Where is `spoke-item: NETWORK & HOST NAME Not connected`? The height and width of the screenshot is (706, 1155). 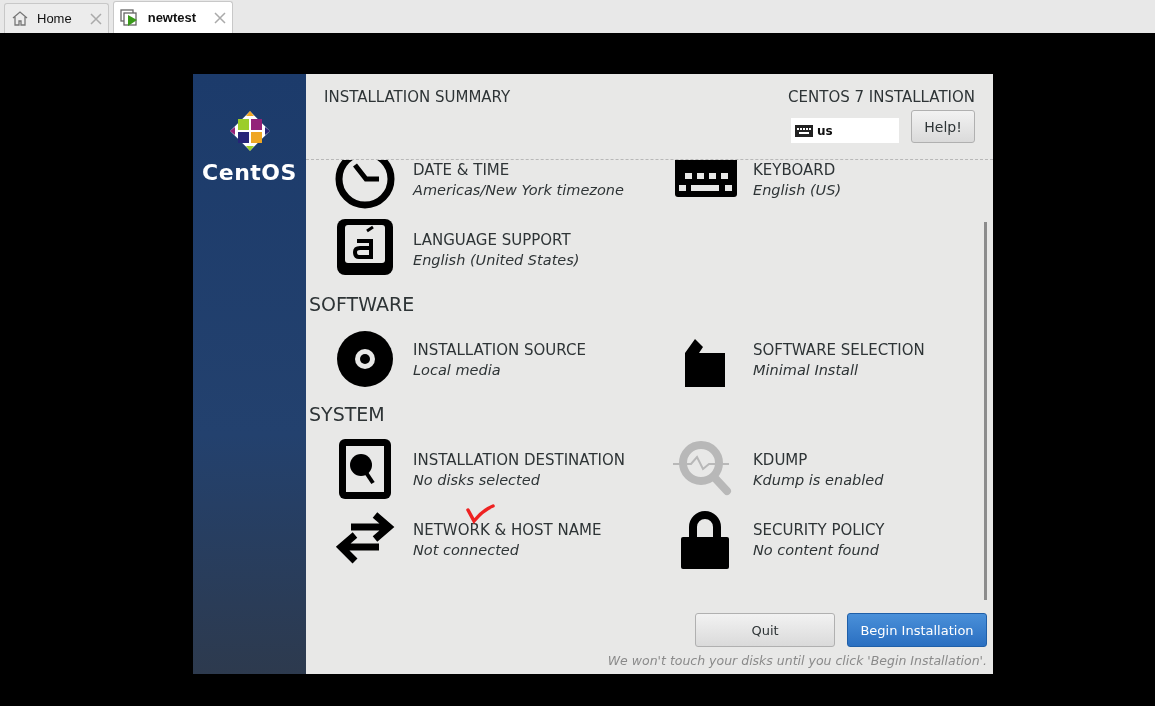
spoke-item: NETWORK & HOST NAME Not connected is located at coordinates (503, 539).